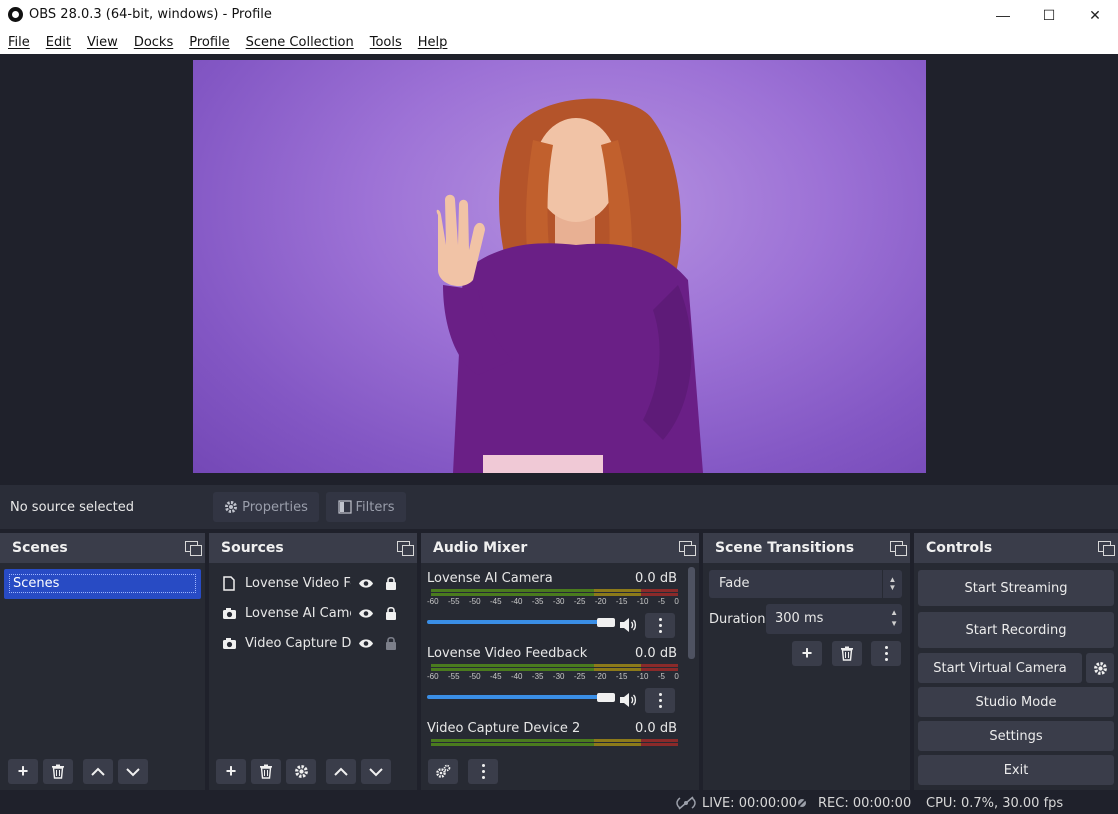 Image resolution: width=1118 pixels, height=814 pixels. I want to click on scenes-title: Scenes, so click(40, 548).